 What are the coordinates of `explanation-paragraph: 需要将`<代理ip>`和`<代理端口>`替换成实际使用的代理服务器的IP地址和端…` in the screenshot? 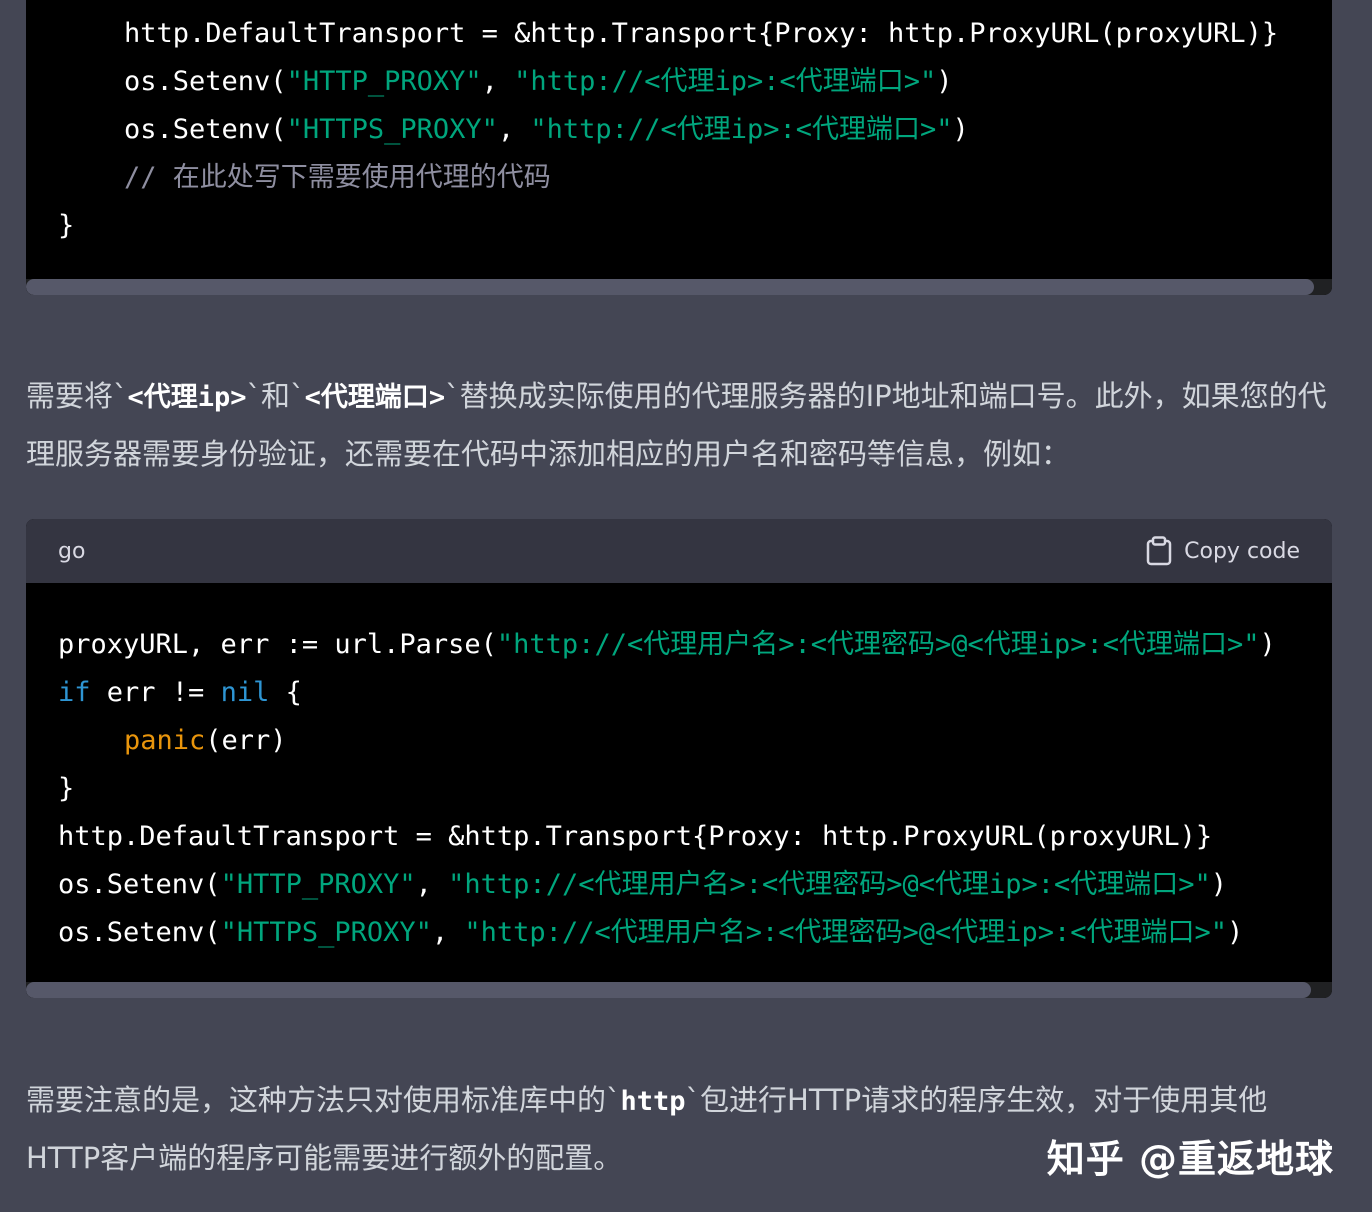 It's located at (681, 425).